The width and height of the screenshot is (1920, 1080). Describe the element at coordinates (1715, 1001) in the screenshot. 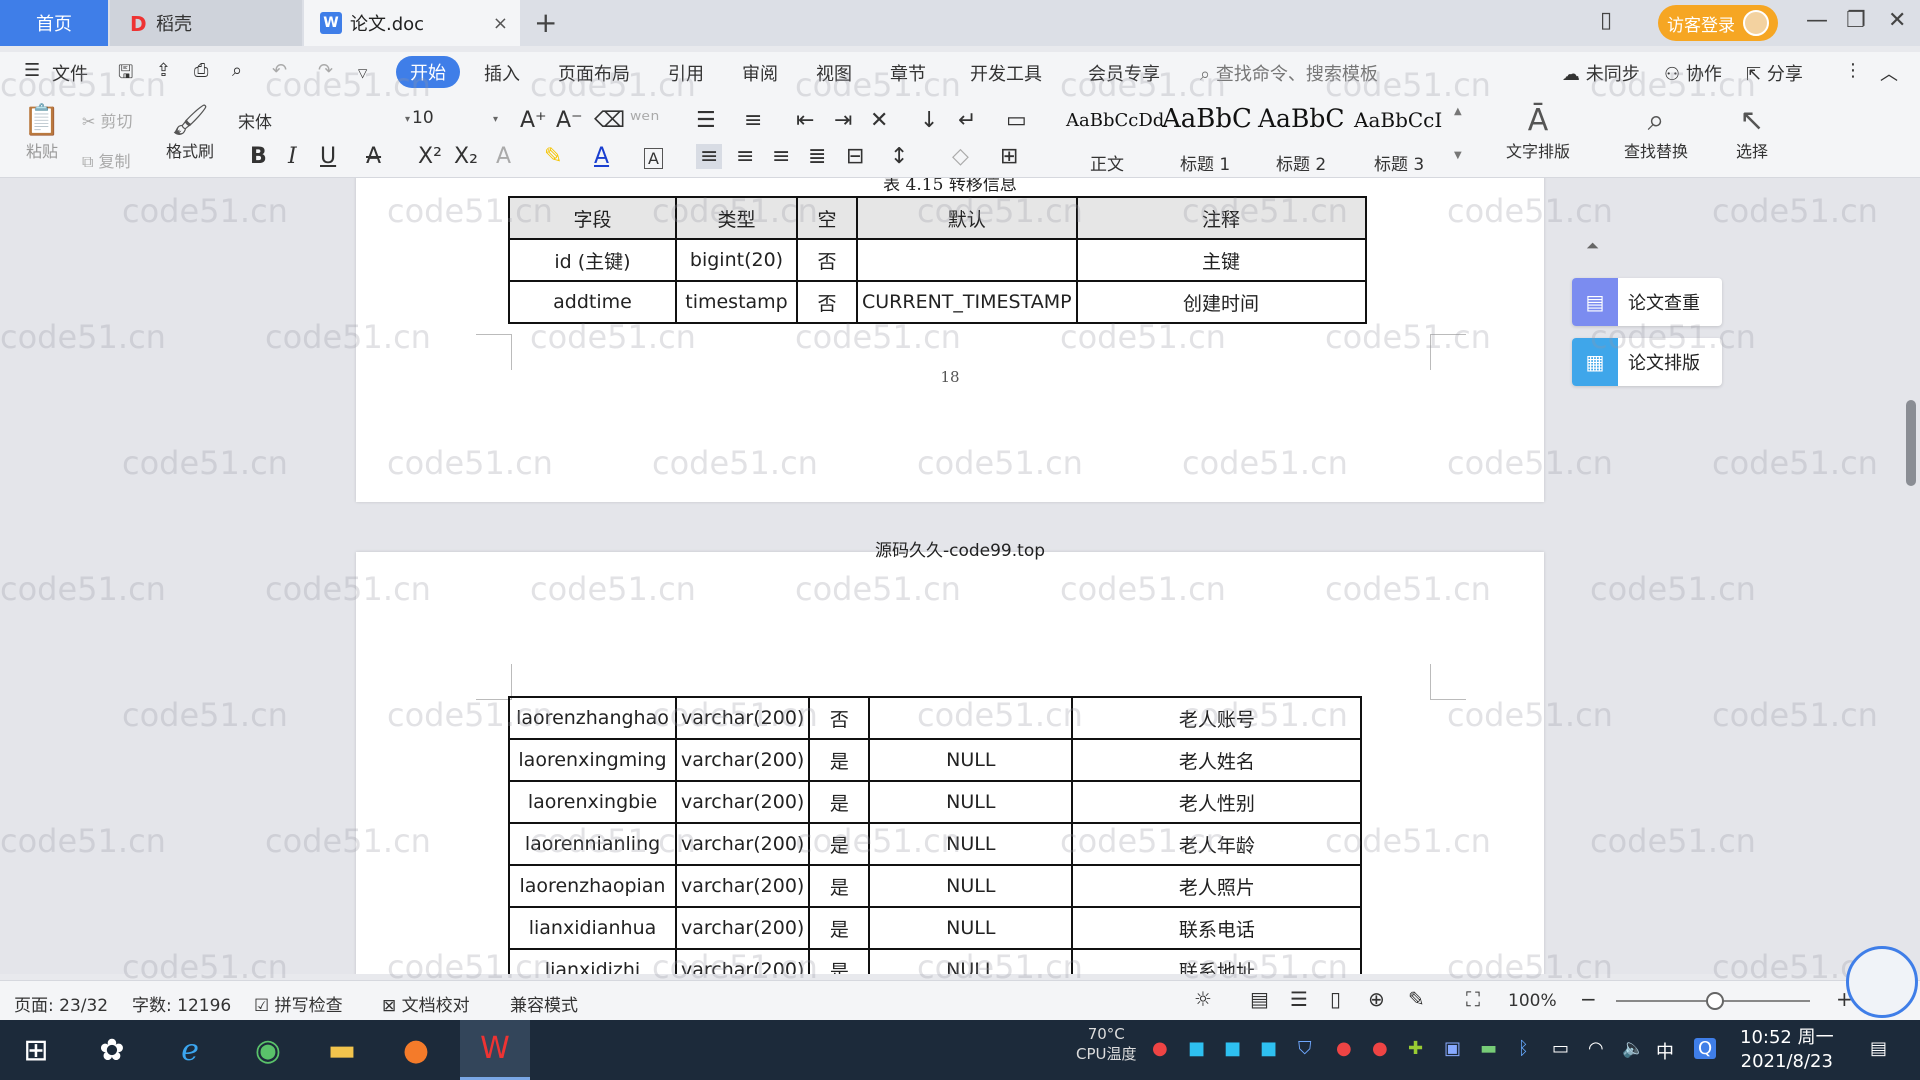

I see `zoom-slider-handle` at that location.